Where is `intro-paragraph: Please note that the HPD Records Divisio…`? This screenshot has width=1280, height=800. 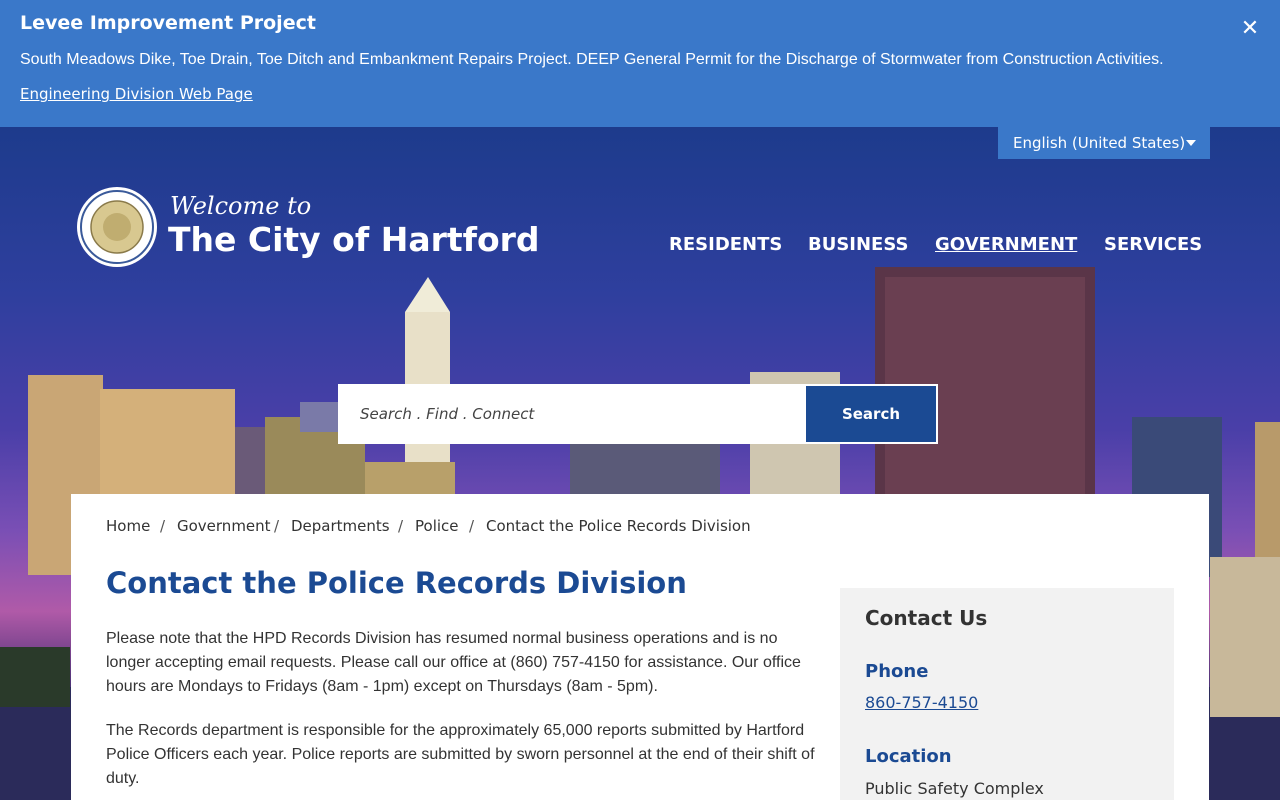
intro-paragraph: Please note that the HPD Records Divisio… is located at coordinates (453, 662).